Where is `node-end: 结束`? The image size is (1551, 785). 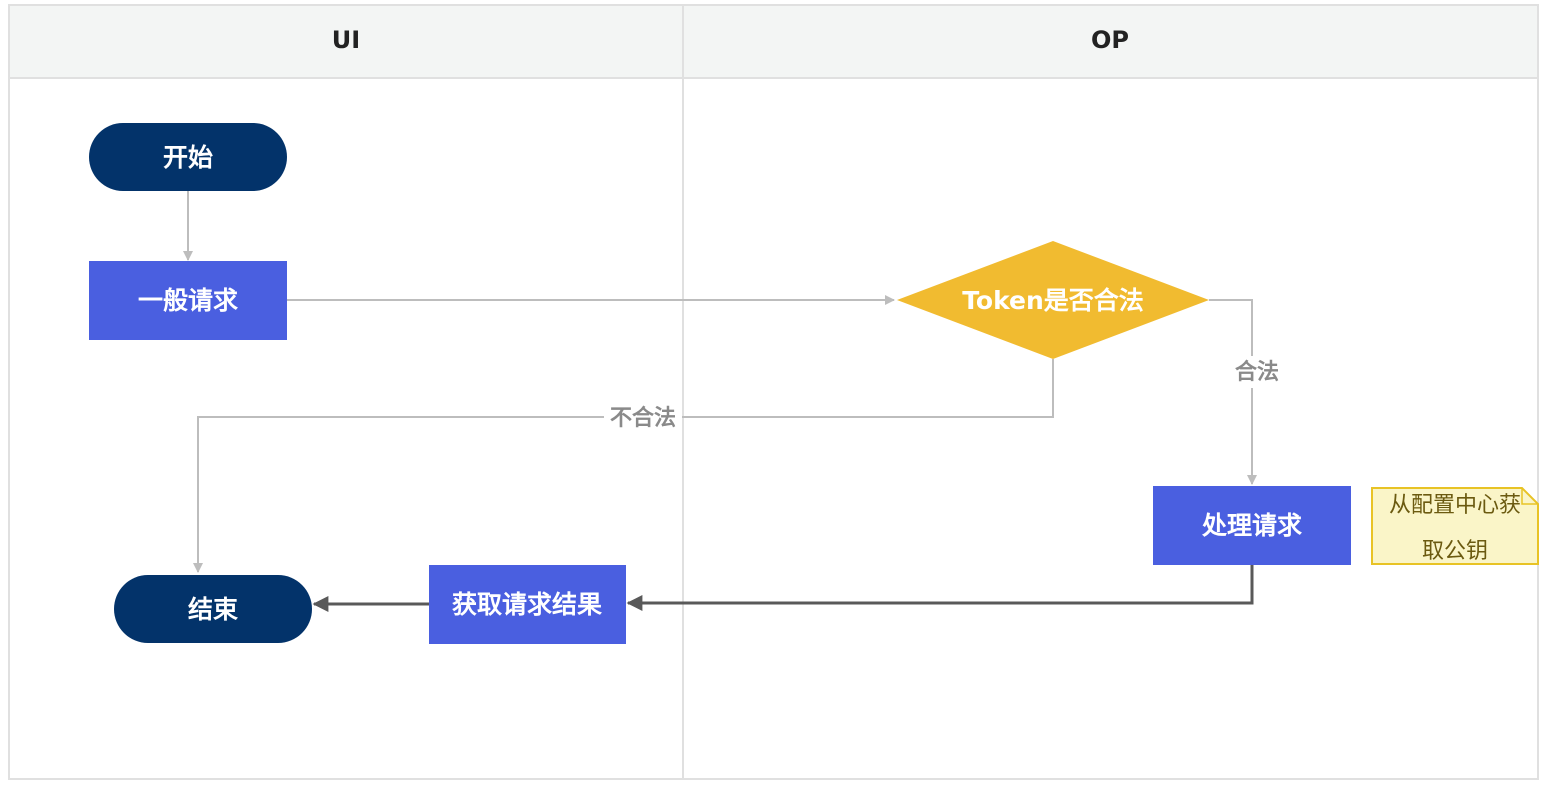
node-end: 结束 is located at coordinates (213, 609).